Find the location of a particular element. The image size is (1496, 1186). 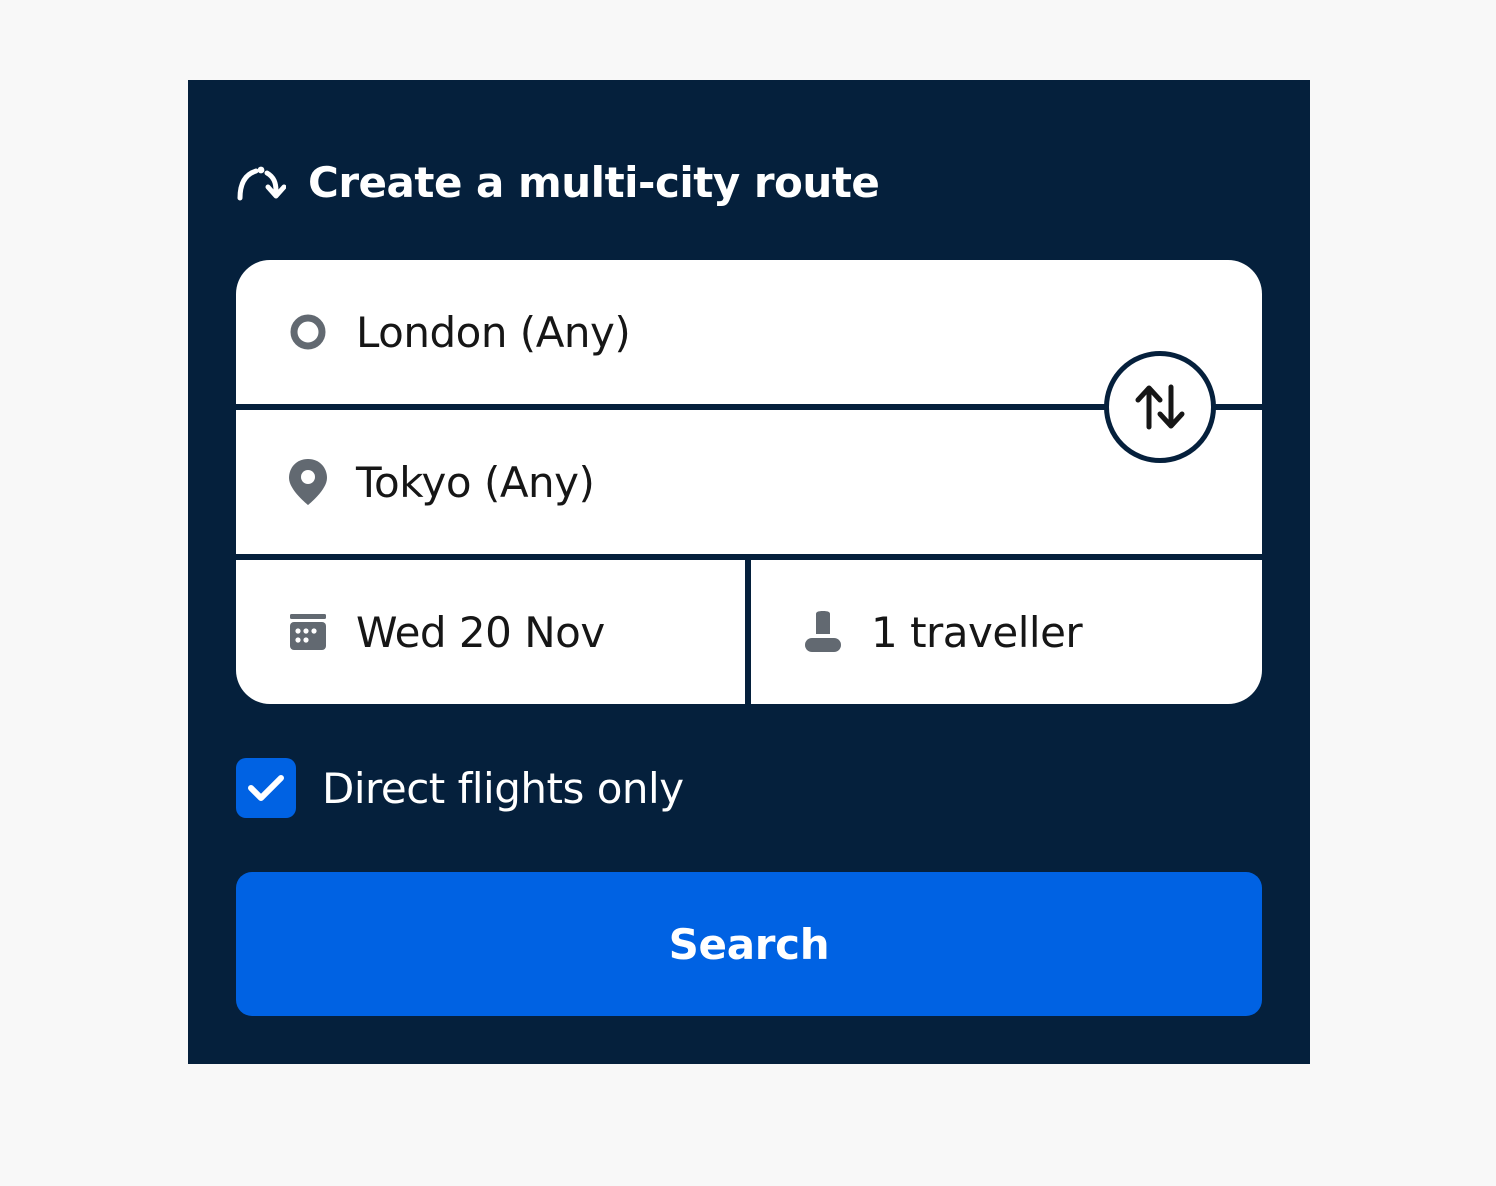

travellers-field: 1 traveller is located at coordinates (1006, 632).